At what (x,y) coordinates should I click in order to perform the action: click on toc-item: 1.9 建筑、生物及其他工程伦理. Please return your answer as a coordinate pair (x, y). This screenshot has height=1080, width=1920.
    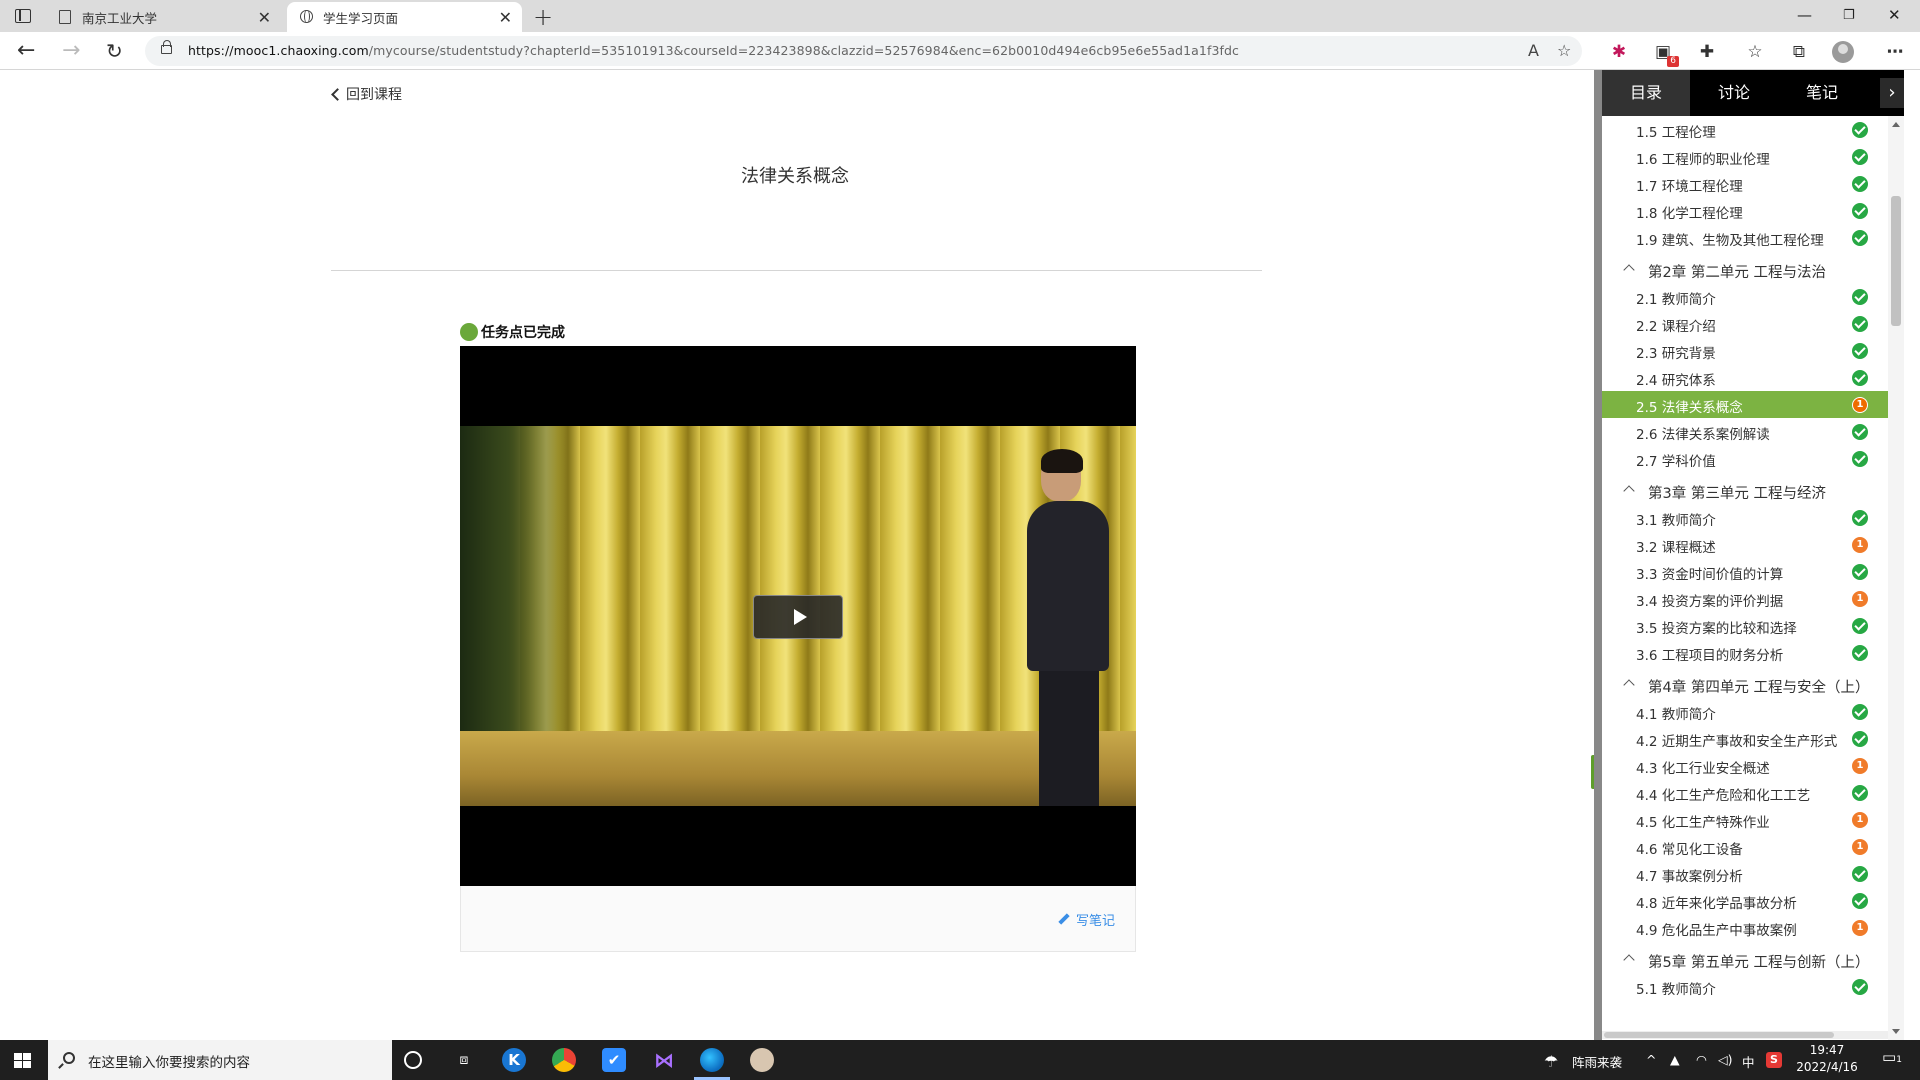
    Looking at the image, I should click on (1747, 237).